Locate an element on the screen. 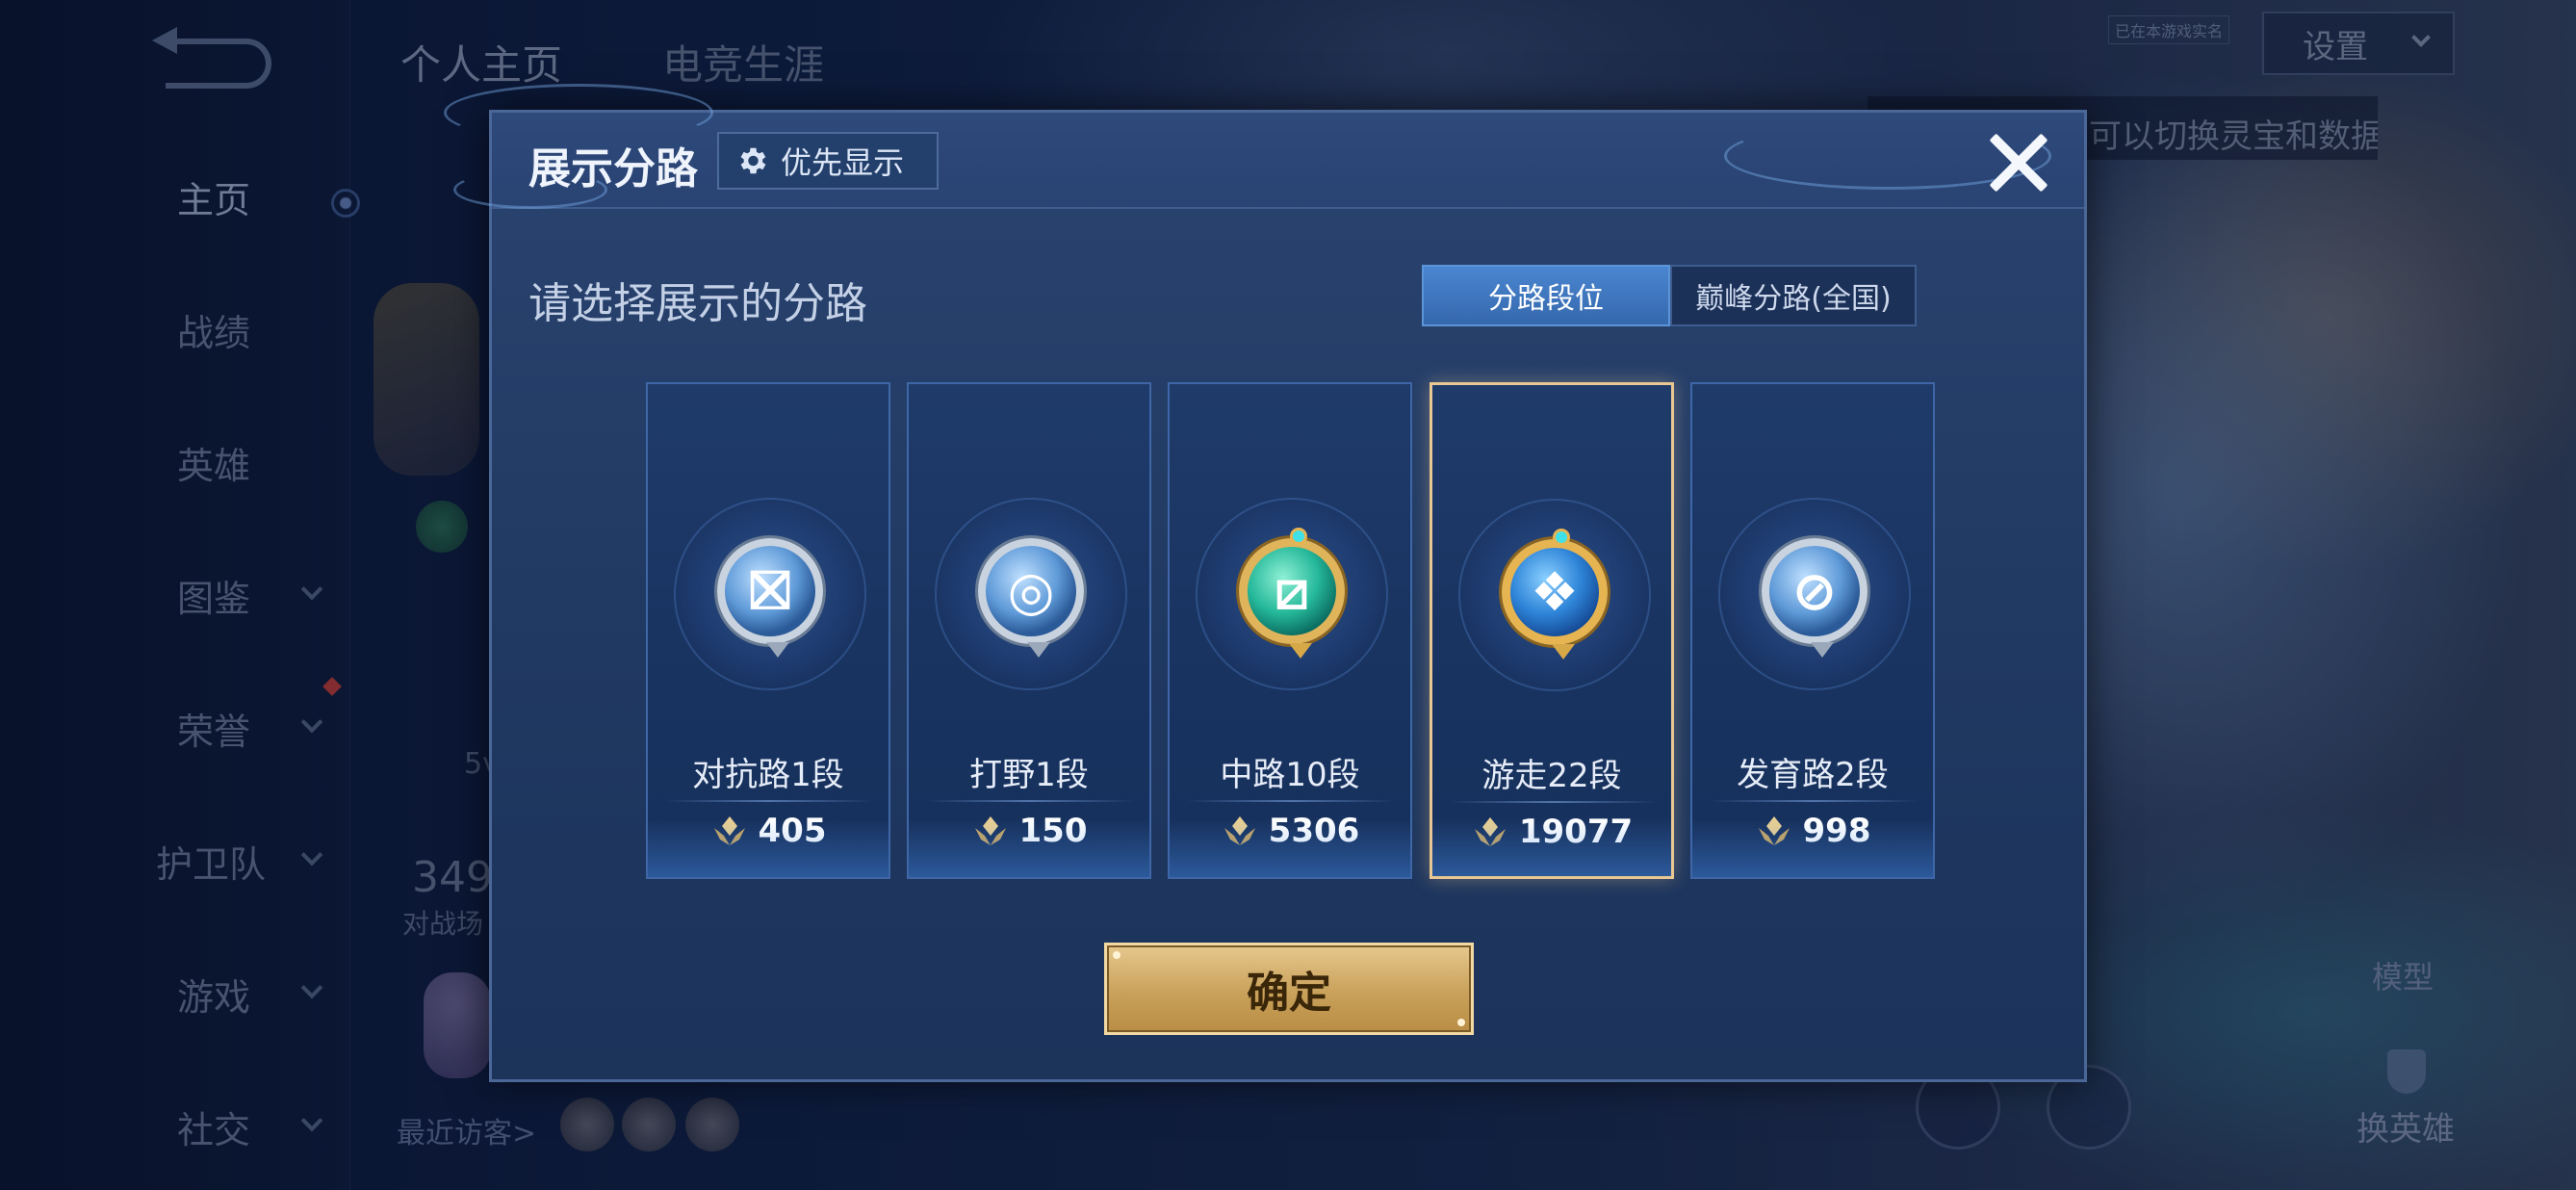 The image size is (2576, 1190). lane-card: ⛝ 对抗路1段 405 is located at coordinates (768, 631).